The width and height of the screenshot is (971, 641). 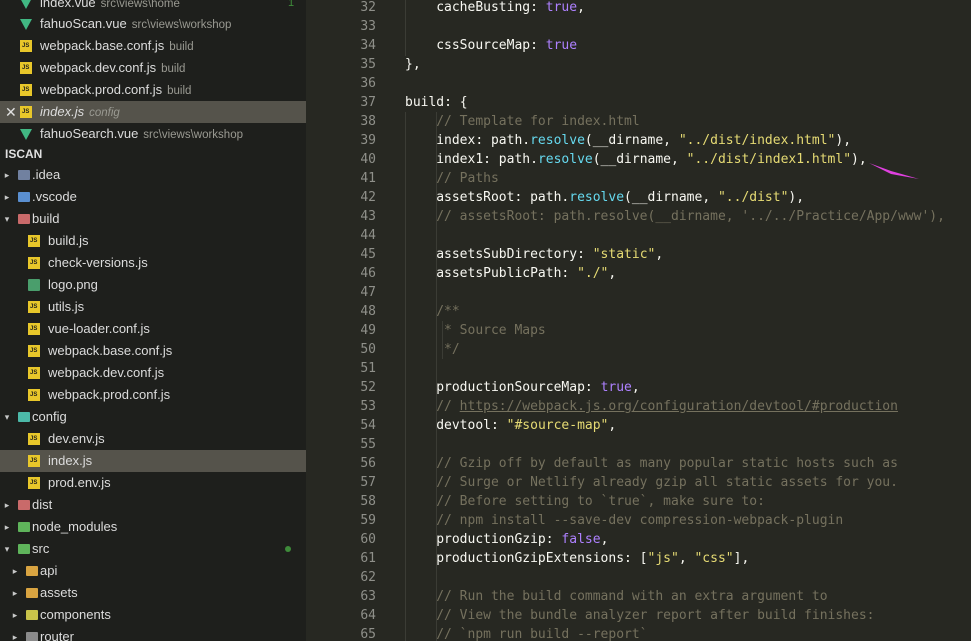 I want to click on tree-folder: ▾ config, so click(x=153, y=417).